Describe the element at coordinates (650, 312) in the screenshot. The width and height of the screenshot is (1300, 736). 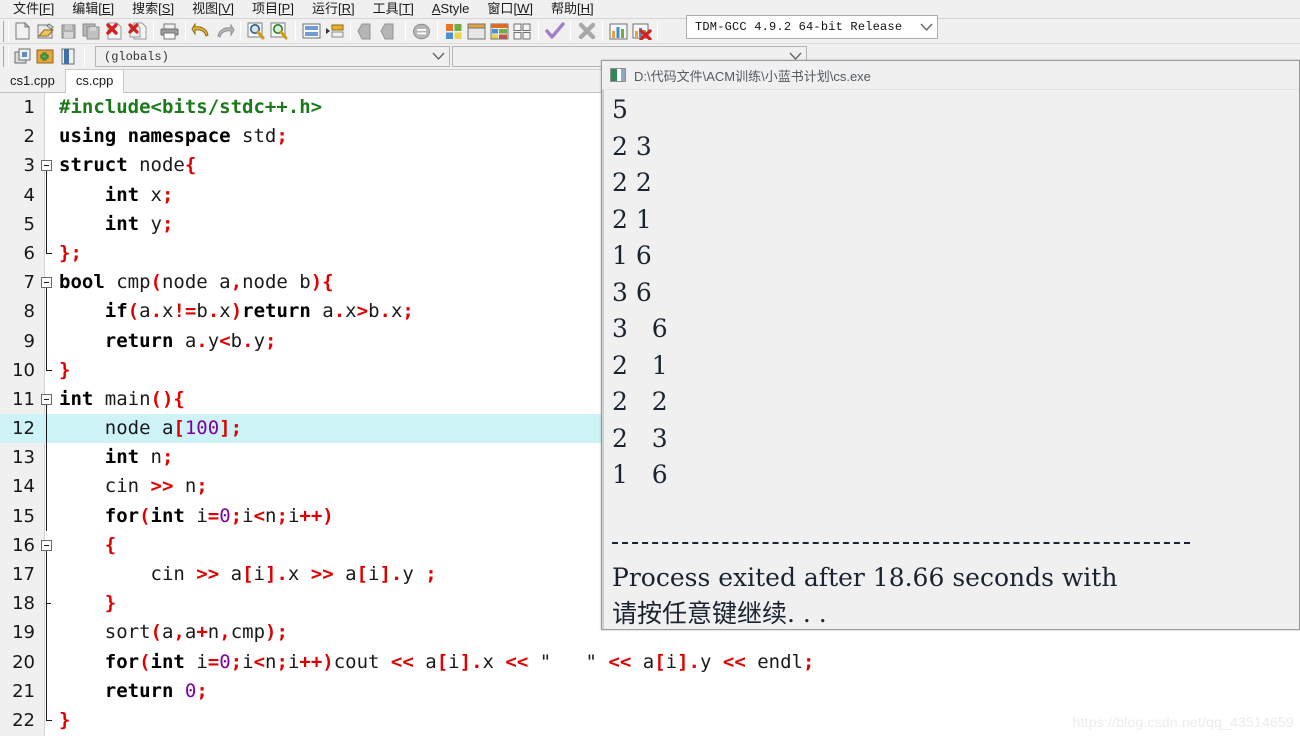
I see `code-line: 8 if(a.x!=b.x)return a.x>b.x;` at that location.